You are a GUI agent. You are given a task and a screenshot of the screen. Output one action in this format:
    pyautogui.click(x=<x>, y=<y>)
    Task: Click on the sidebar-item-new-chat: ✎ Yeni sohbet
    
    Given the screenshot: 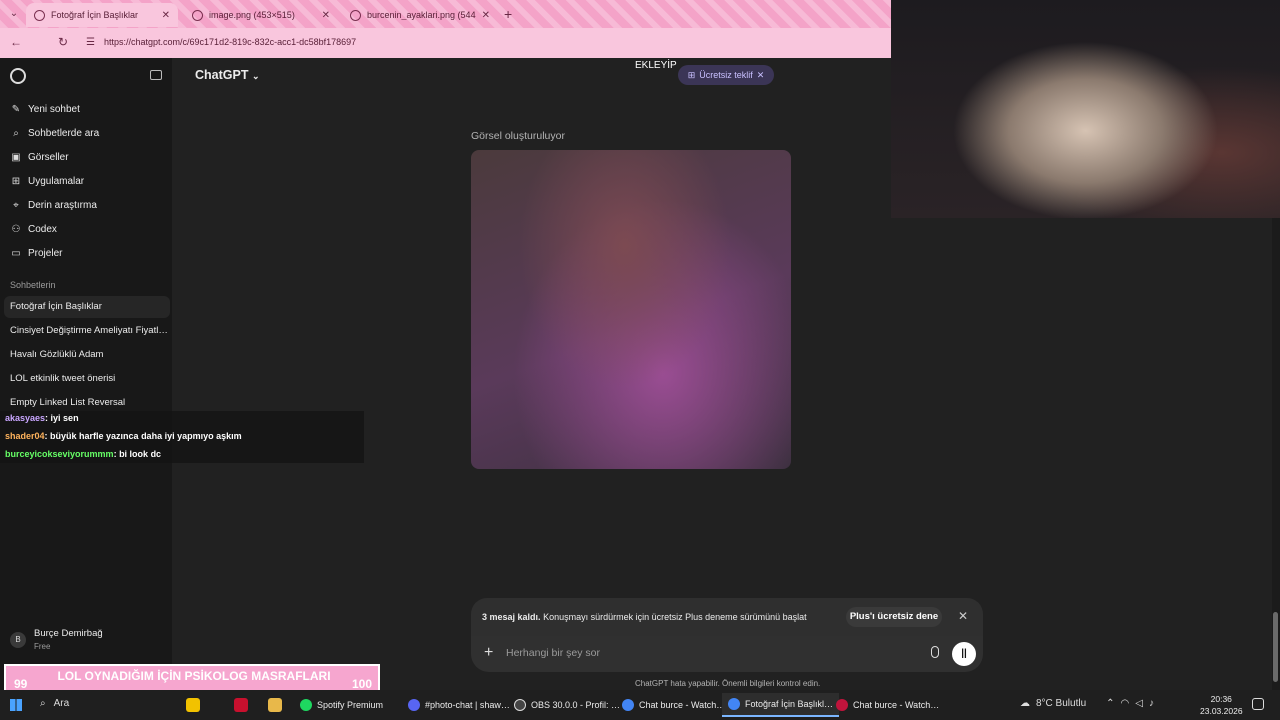 What is the action you would take?
    pyautogui.click(x=45, y=109)
    